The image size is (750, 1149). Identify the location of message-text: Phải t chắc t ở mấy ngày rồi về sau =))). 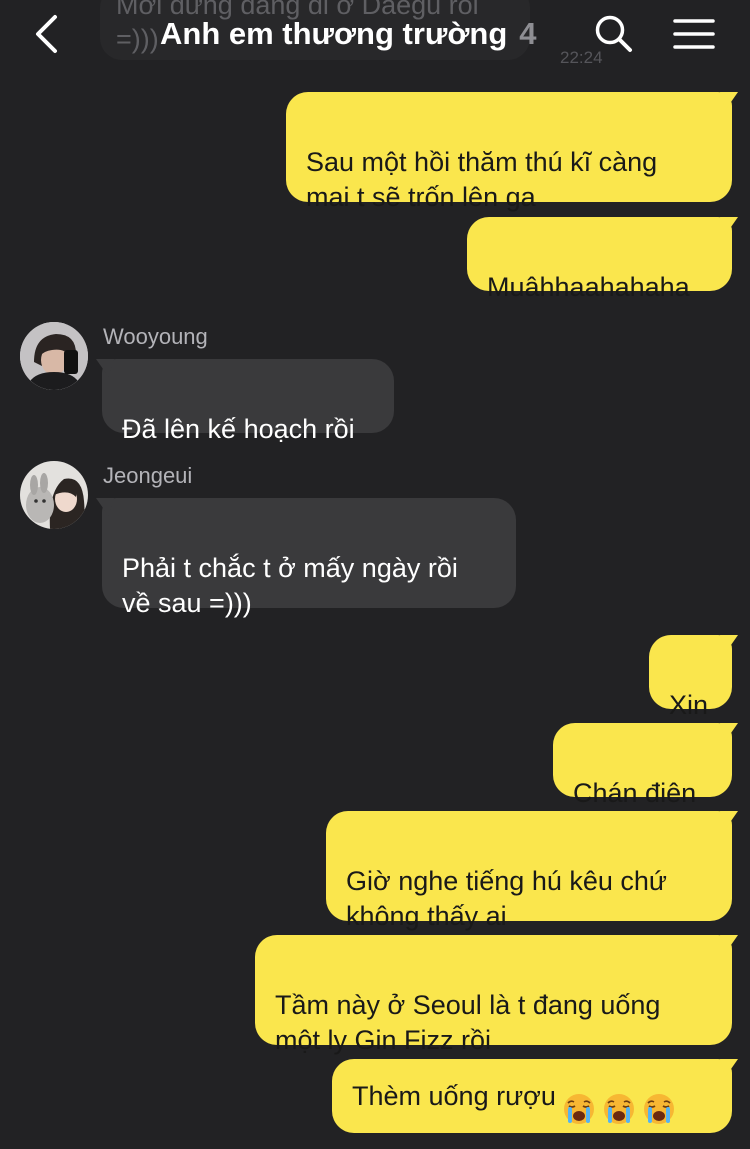
(290, 585).